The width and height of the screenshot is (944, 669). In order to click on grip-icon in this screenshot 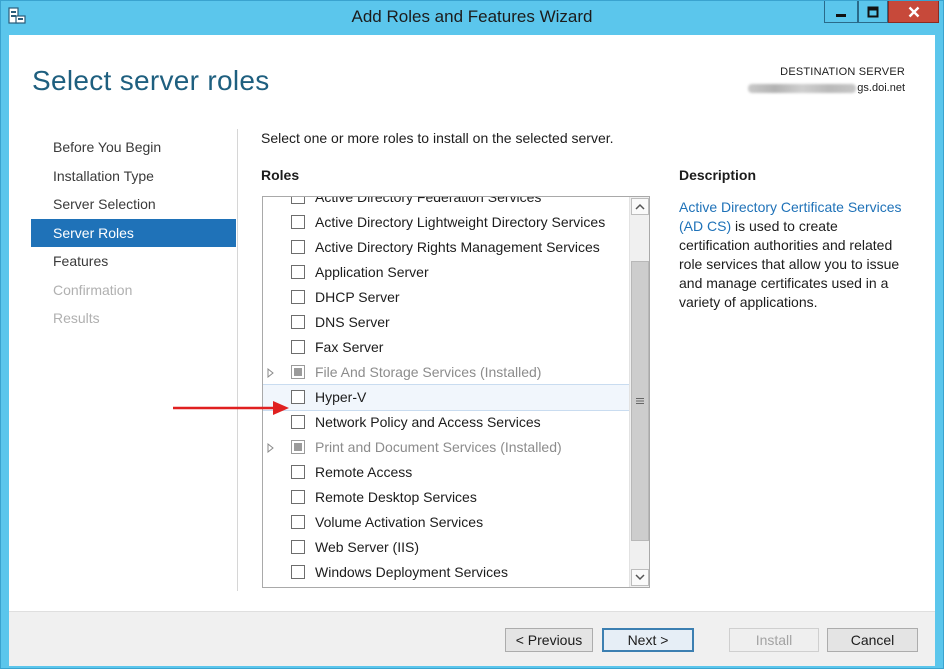, I will do `click(640, 401)`.